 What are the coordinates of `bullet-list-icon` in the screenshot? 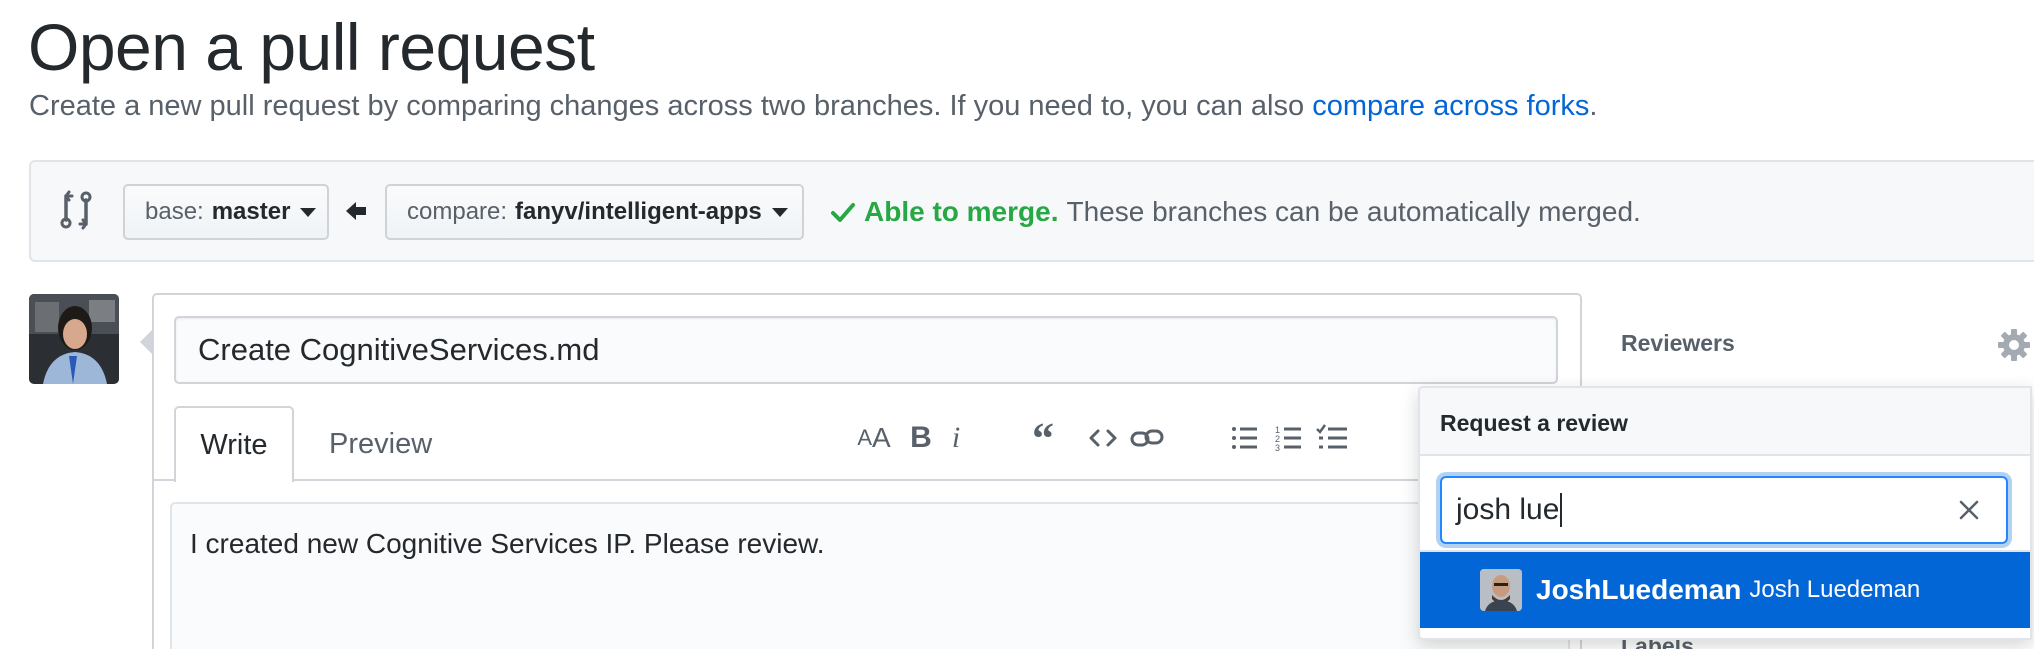 It's located at (1245, 438).